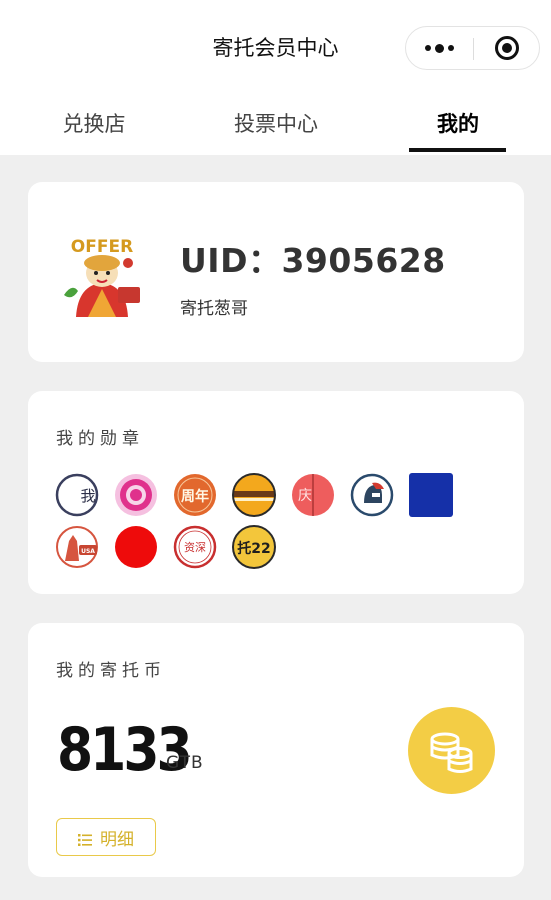 Image resolution: width=551 pixels, height=900 pixels. Describe the element at coordinates (458, 123) in the screenshot. I see `tab-mine: 我的` at that location.